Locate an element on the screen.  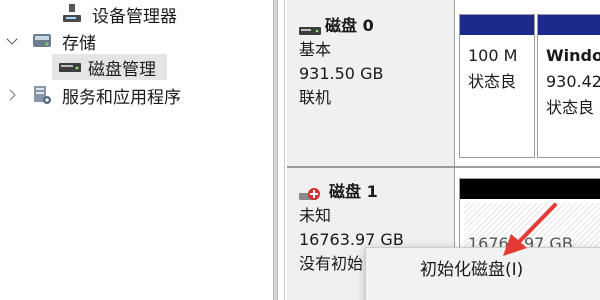
tree-item-disk-management: 磁盘管理 is located at coordinates (109, 67).